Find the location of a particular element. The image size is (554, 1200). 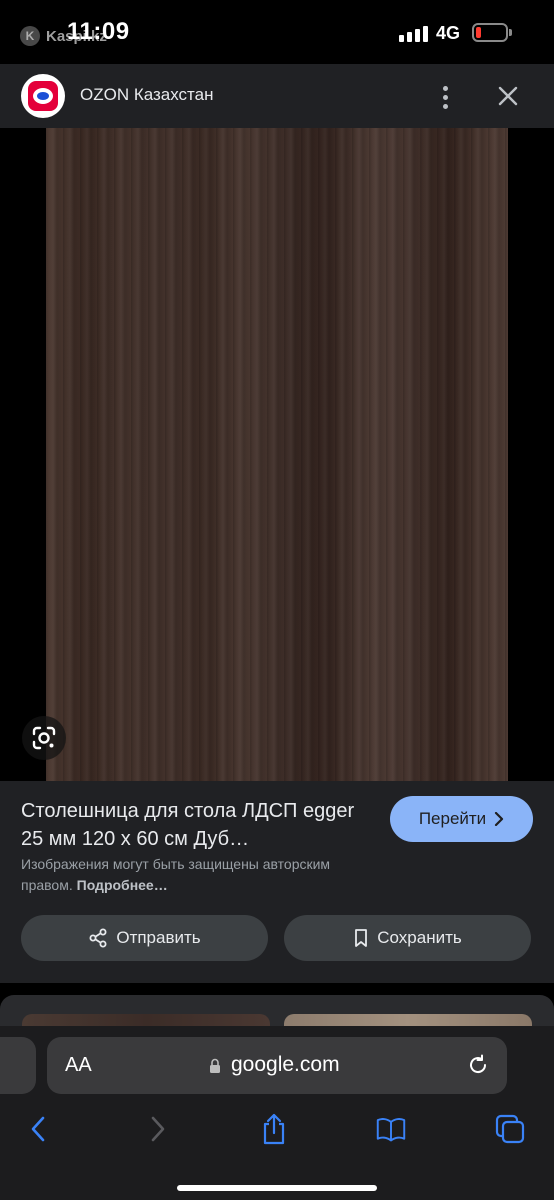

forward-button is located at coordinates (158, 1129).